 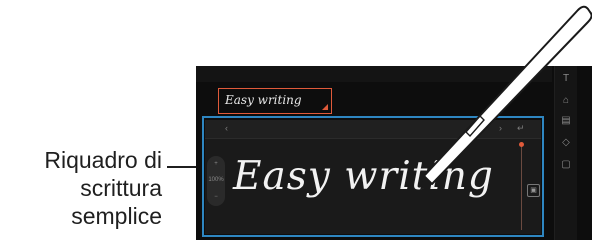 I want to click on handwritten-text: Easy writing, so click(x=363, y=176).